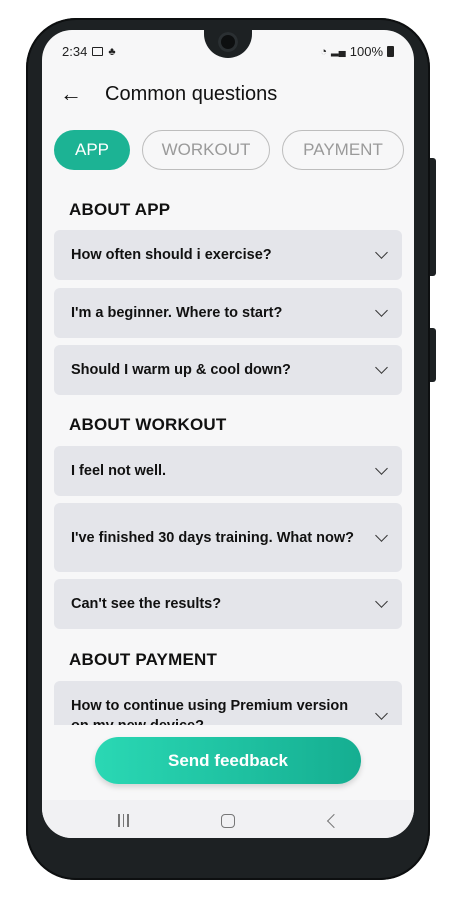 The width and height of the screenshot is (460, 900). What do you see at coordinates (191, 94) in the screenshot?
I see `page-title: Common questions` at bounding box center [191, 94].